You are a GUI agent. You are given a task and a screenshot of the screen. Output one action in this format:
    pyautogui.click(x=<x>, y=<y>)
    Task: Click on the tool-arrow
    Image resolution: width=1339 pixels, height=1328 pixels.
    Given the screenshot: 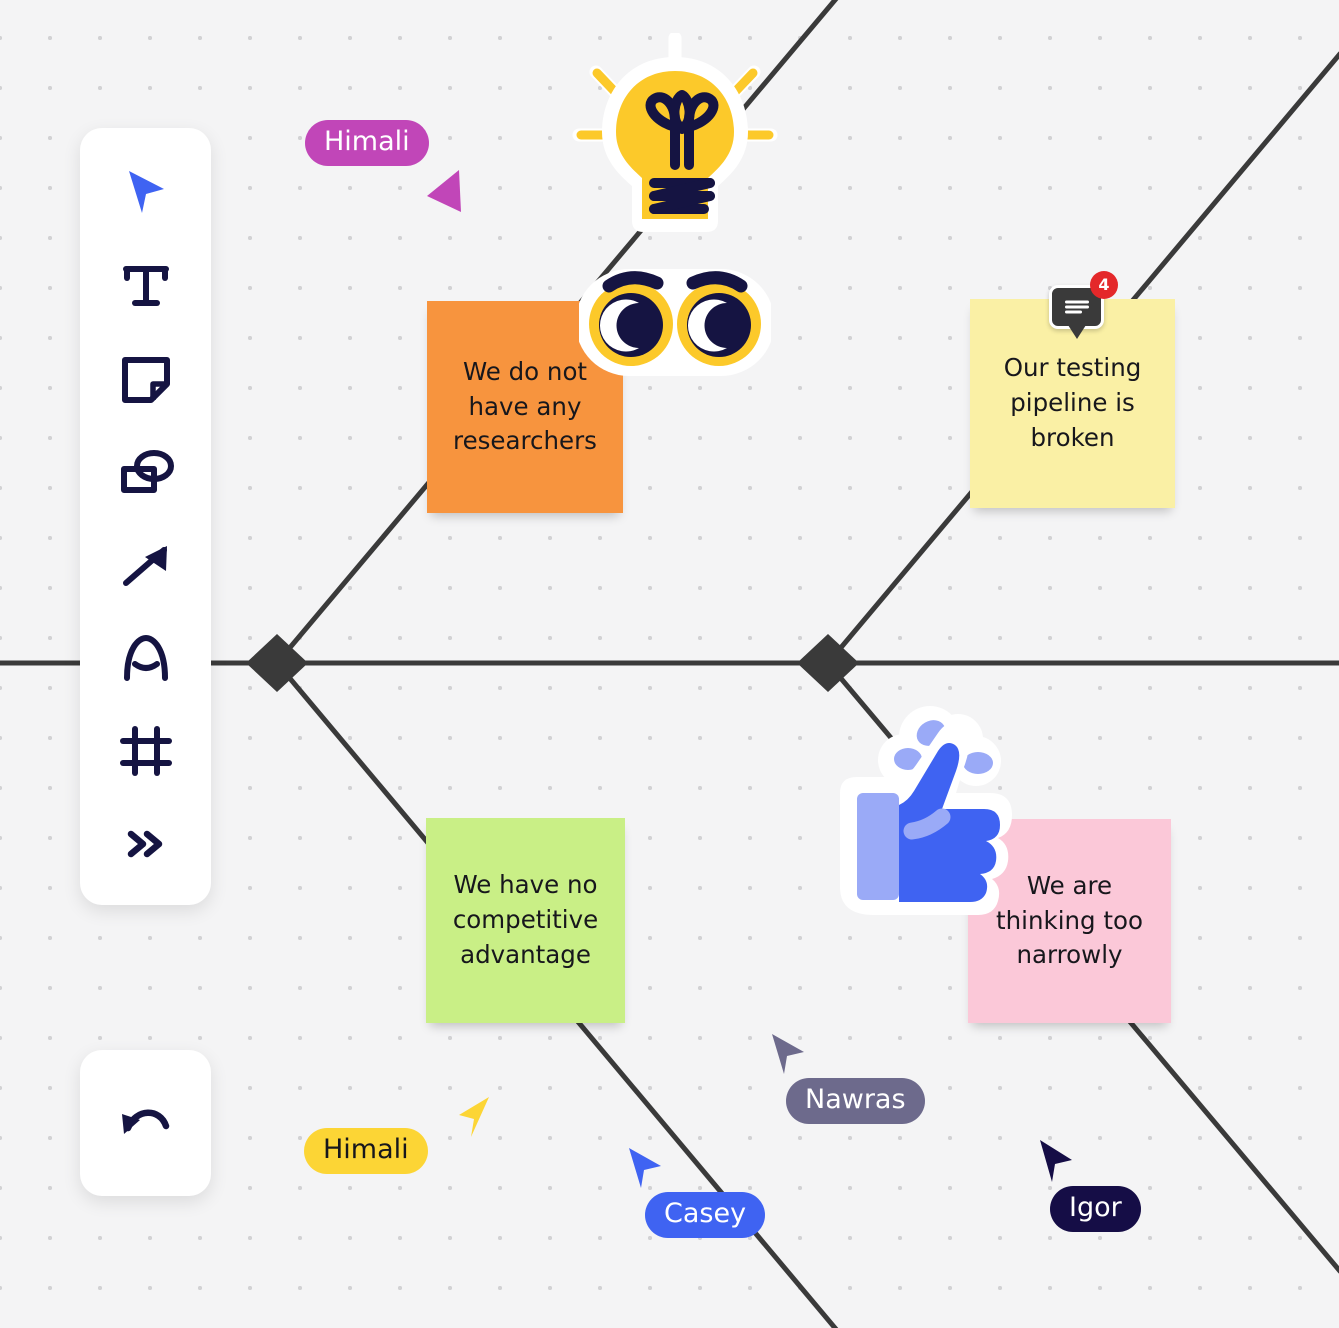 What is the action you would take?
    pyautogui.click(x=146, y=565)
    